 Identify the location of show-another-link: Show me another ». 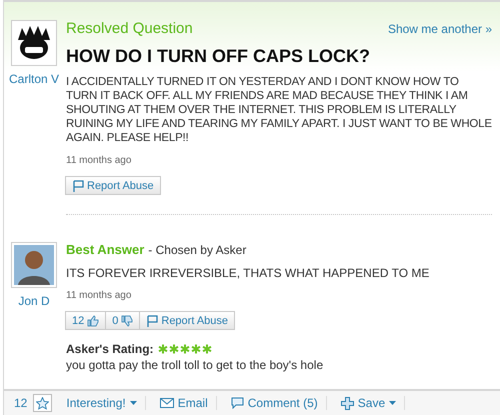
(440, 29).